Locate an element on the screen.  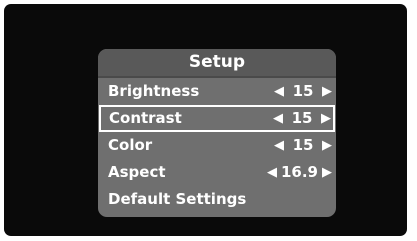
menu-item-label: Color is located at coordinates (130, 145).